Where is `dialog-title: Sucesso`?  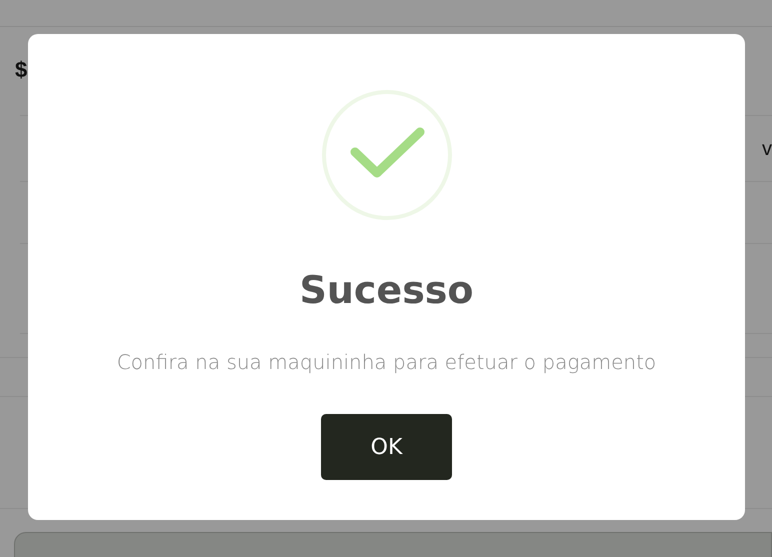 dialog-title: Sucesso is located at coordinates (386, 290).